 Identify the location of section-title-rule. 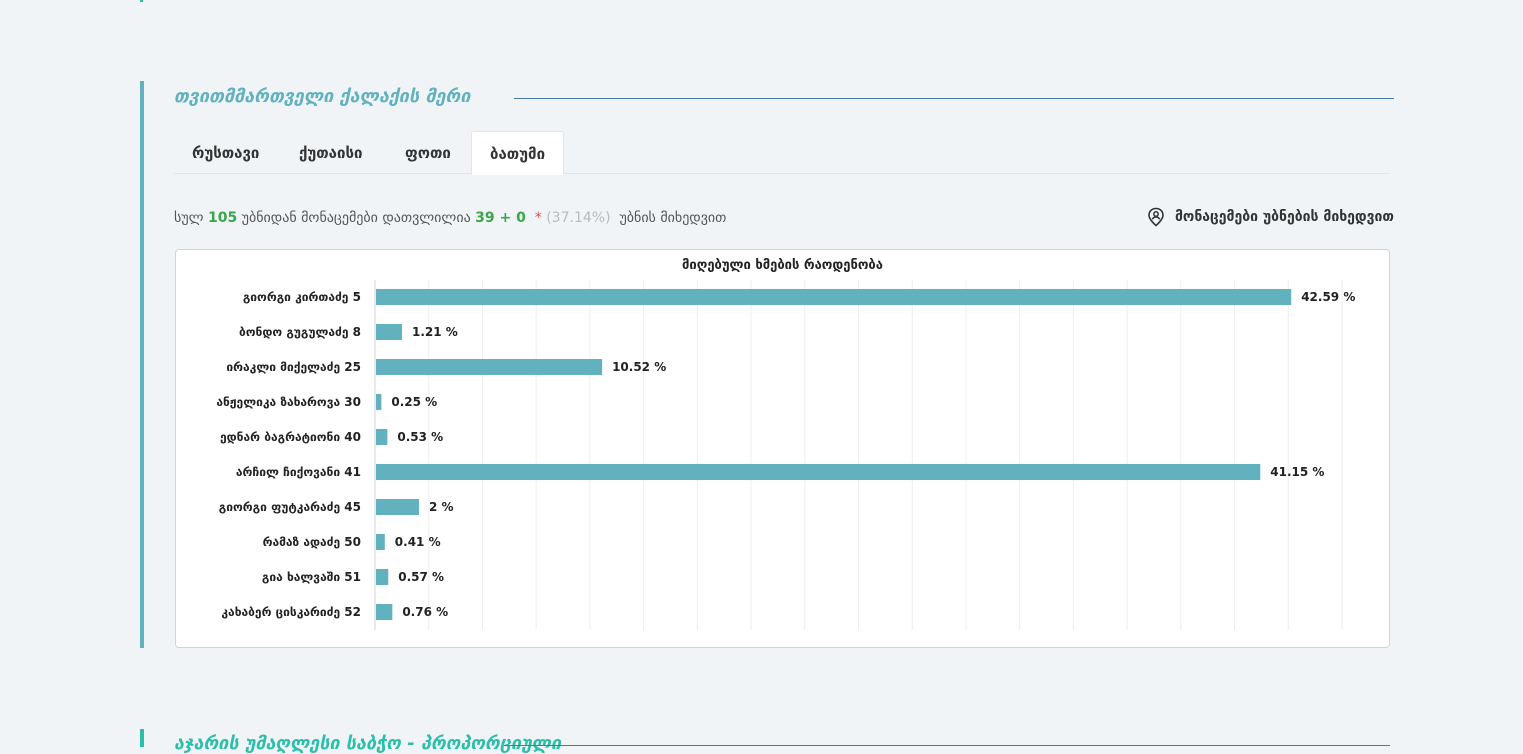
(954, 98).